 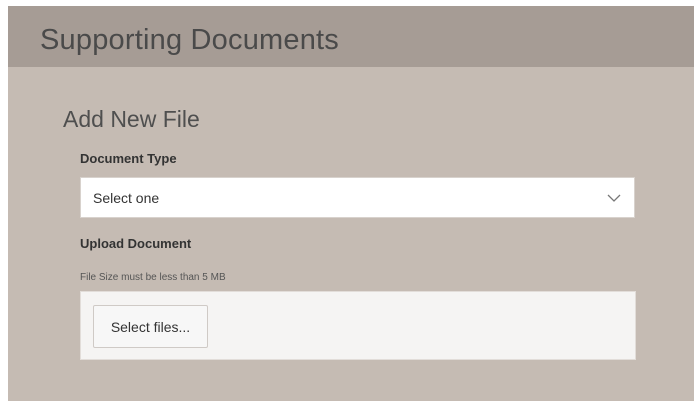 What do you see at coordinates (131, 119) in the screenshot?
I see `section-title: Add New File` at bounding box center [131, 119].